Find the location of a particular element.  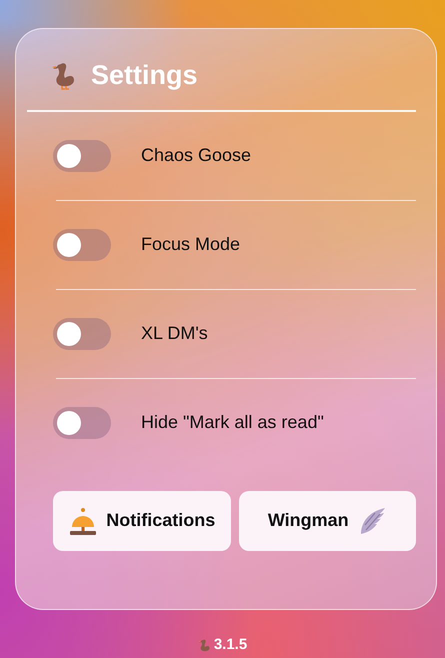

toggle-label: XL DM's is located at coordinates (174, 333).